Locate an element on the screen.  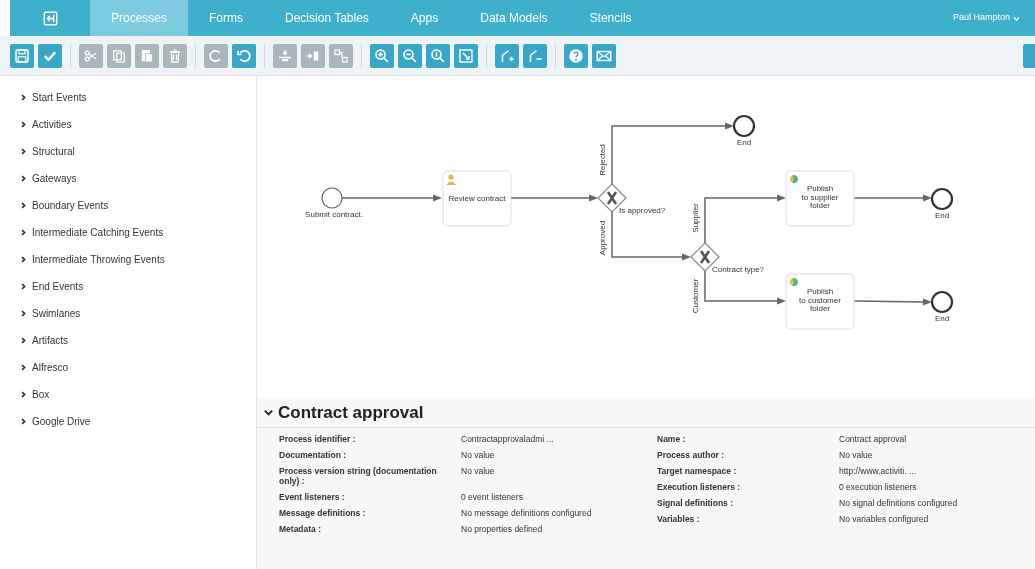
flow-label: Customer is located at coordinates (695, 296).